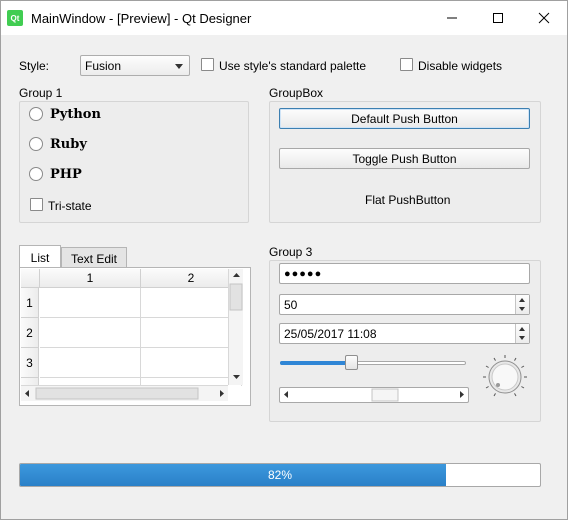 The image size is (568, 520). What do you see at coordinates (315, 363) in the screenshot?
I see `slider-fill` at bounding box center [315, 363].